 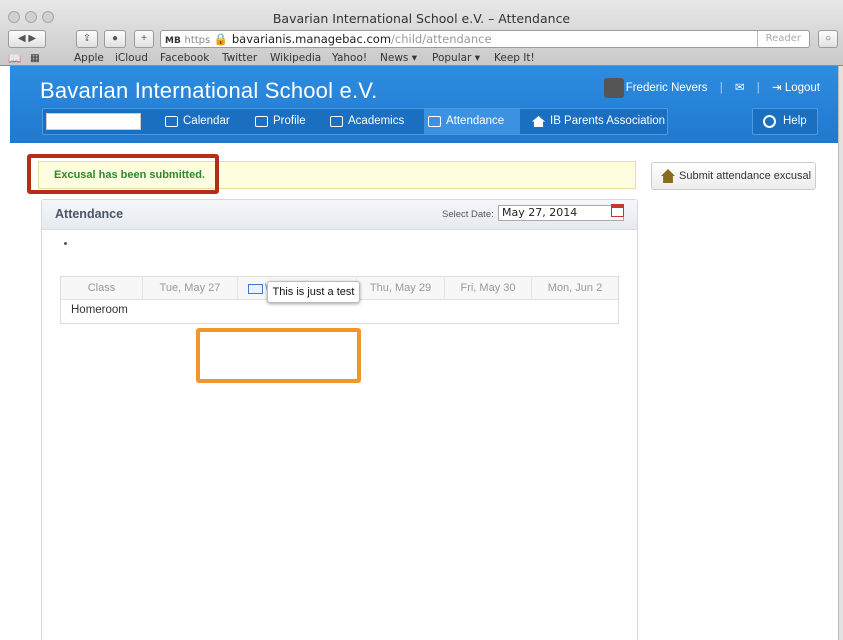 What do you see at coordinates (488, 288) in the screenshot?
I see `column-header-date: Fri, May 30` at bounding box center [488, 288].